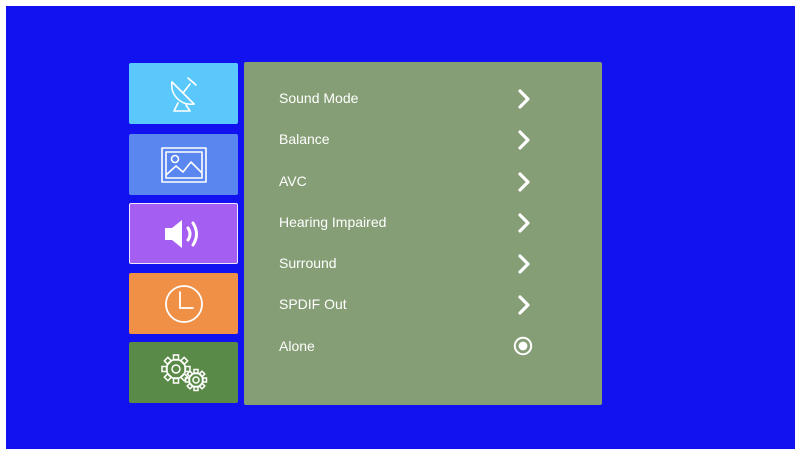 The width and height of the screenshot is (801, 453). I want to click on sidebar-item-sound, so click(183, 233).